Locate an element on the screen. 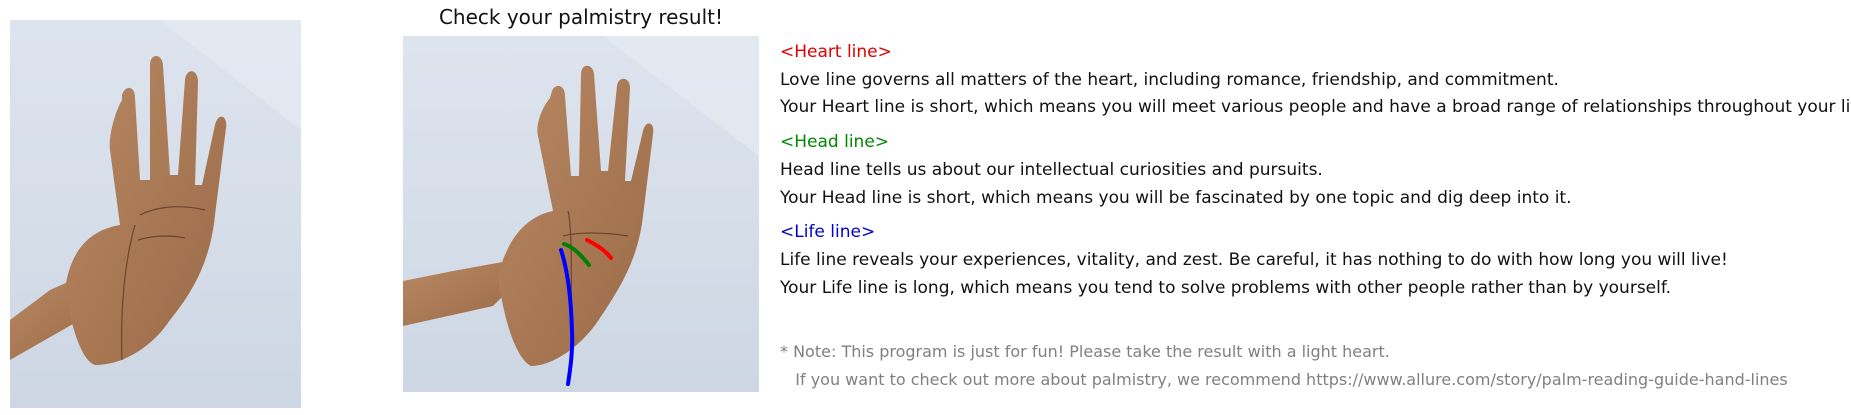 The width and height of the screenshot is (1851, 415). page-title: Check your palmistry result! is located at coordinates (581, 17).